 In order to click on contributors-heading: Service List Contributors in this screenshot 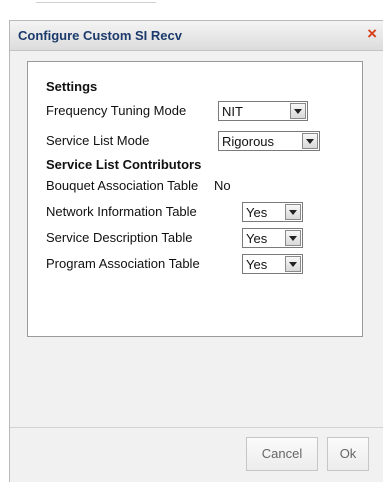, I will do `click(124, 164)`.